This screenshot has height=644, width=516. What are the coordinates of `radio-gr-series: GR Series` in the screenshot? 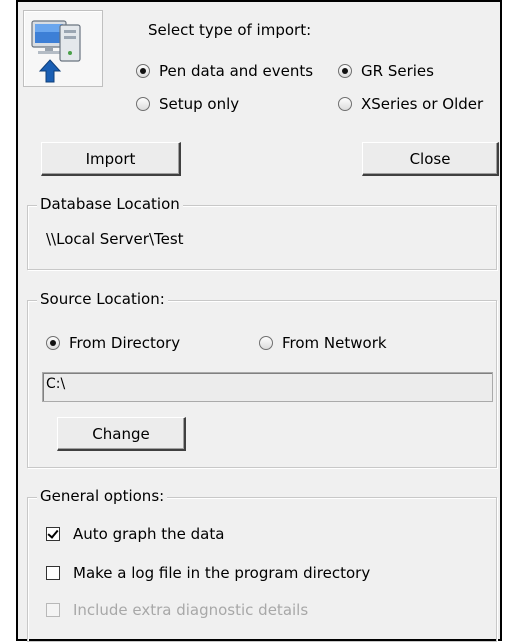 It's located at (386, 71).